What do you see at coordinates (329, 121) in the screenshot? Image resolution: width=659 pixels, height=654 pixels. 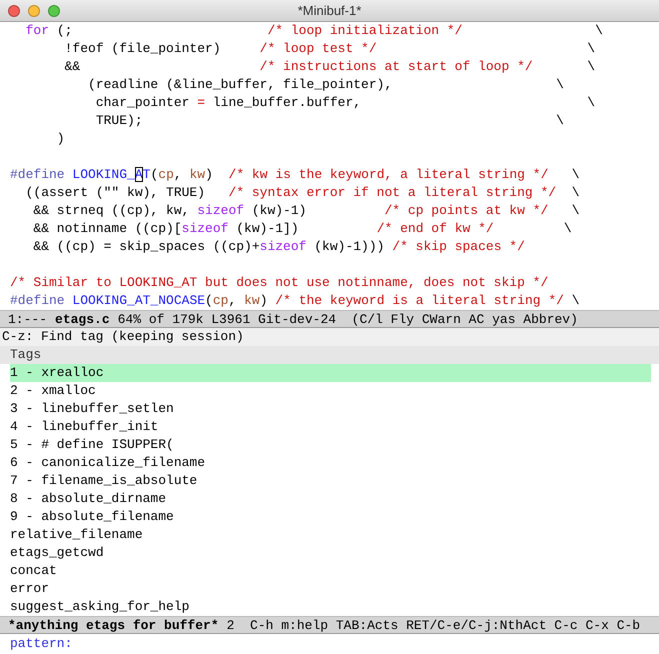 I see `code-line: TRUE); \` at bounding box center [329, 121].